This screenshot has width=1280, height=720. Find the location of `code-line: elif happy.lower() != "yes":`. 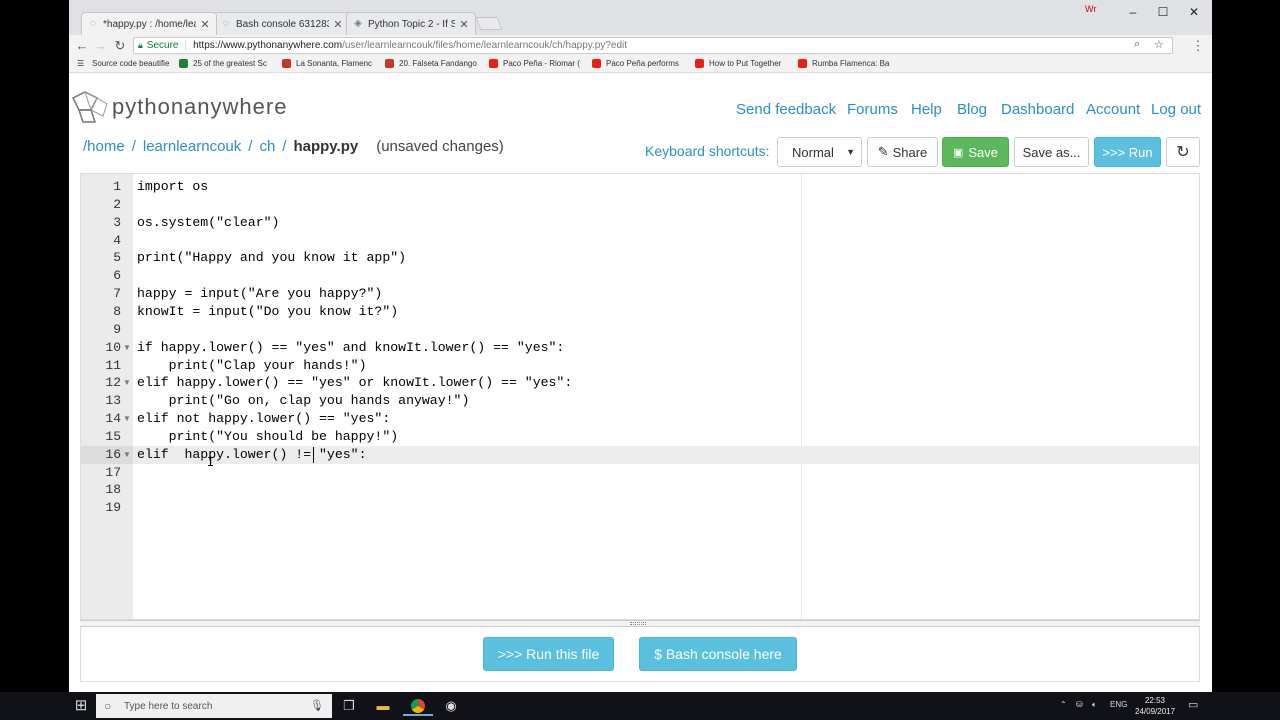

code-line: elif happy.lower() != "yes": is located at coordinates (252, 455).